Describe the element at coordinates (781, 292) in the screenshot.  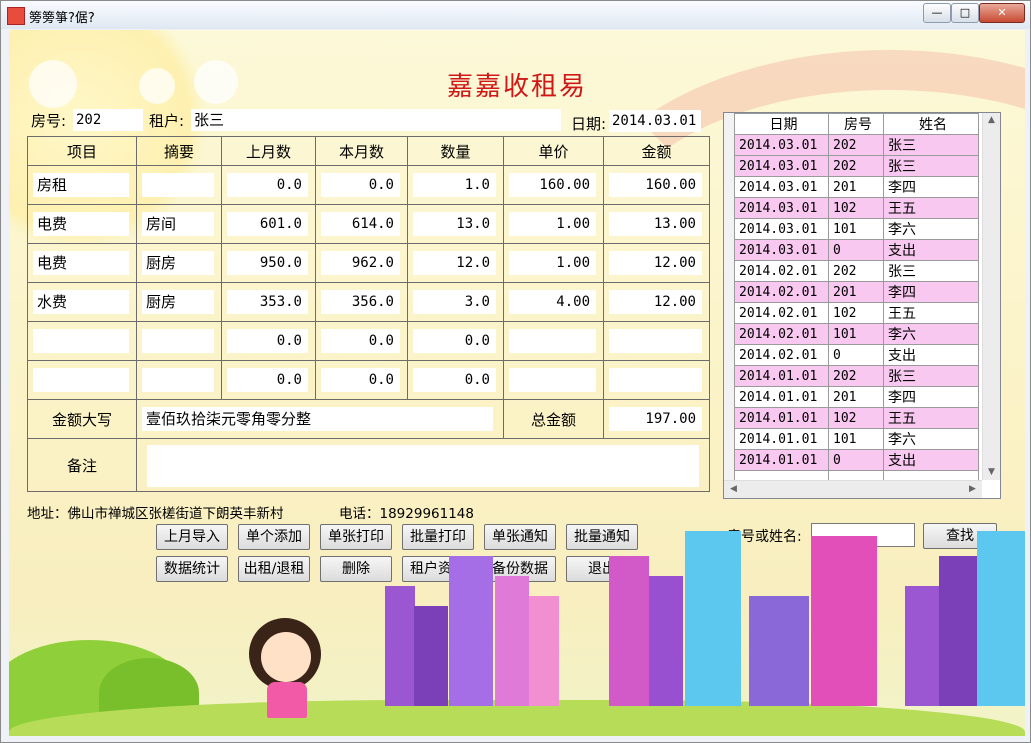
I see `record-date: 2014.02.01` at that location.